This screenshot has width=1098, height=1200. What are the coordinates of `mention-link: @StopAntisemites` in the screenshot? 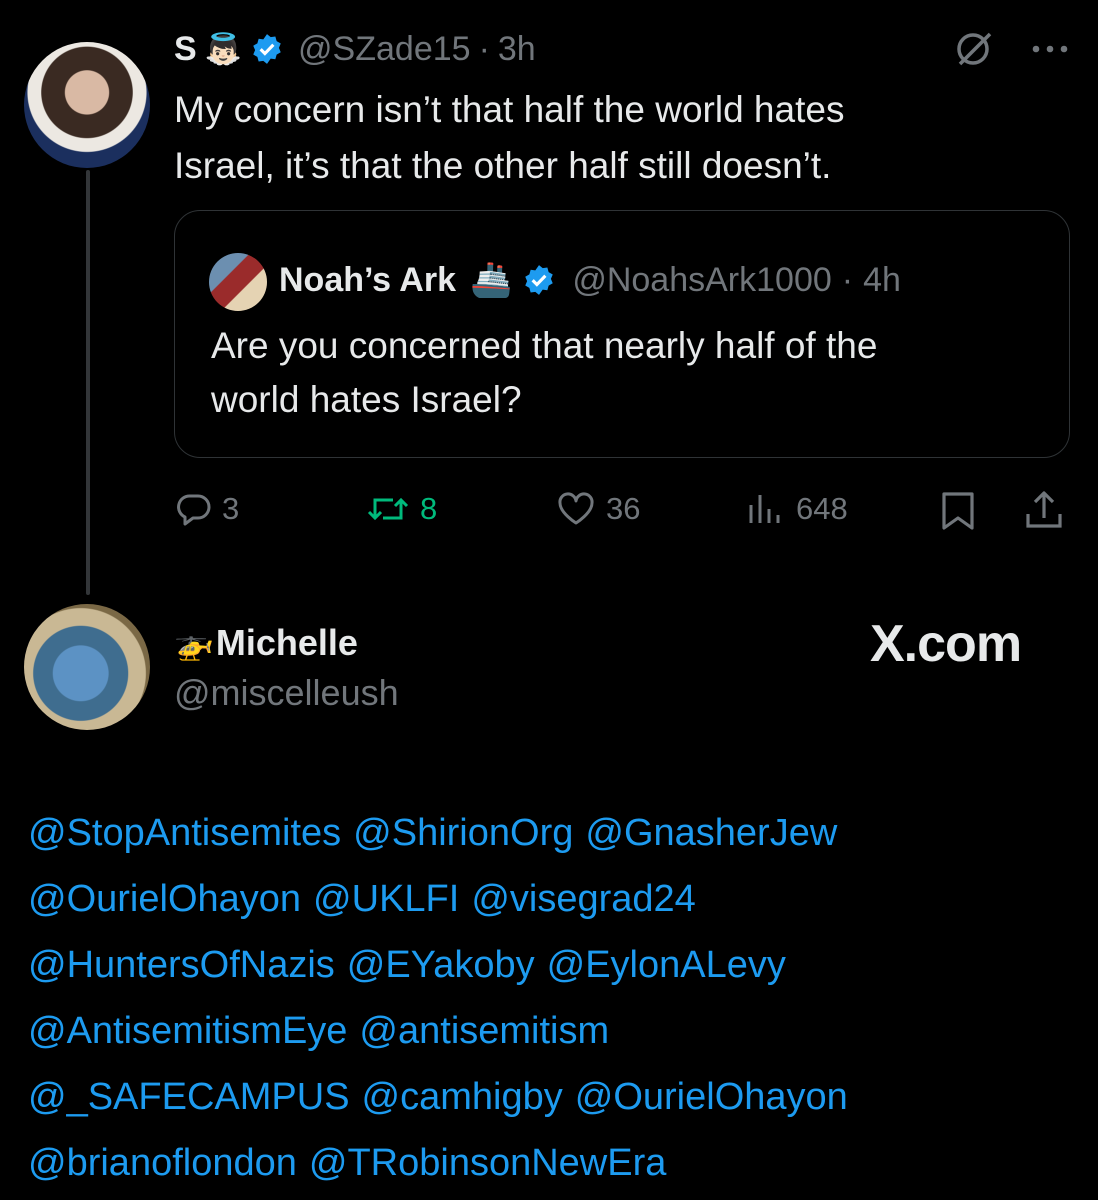 It's located at (184, 833).